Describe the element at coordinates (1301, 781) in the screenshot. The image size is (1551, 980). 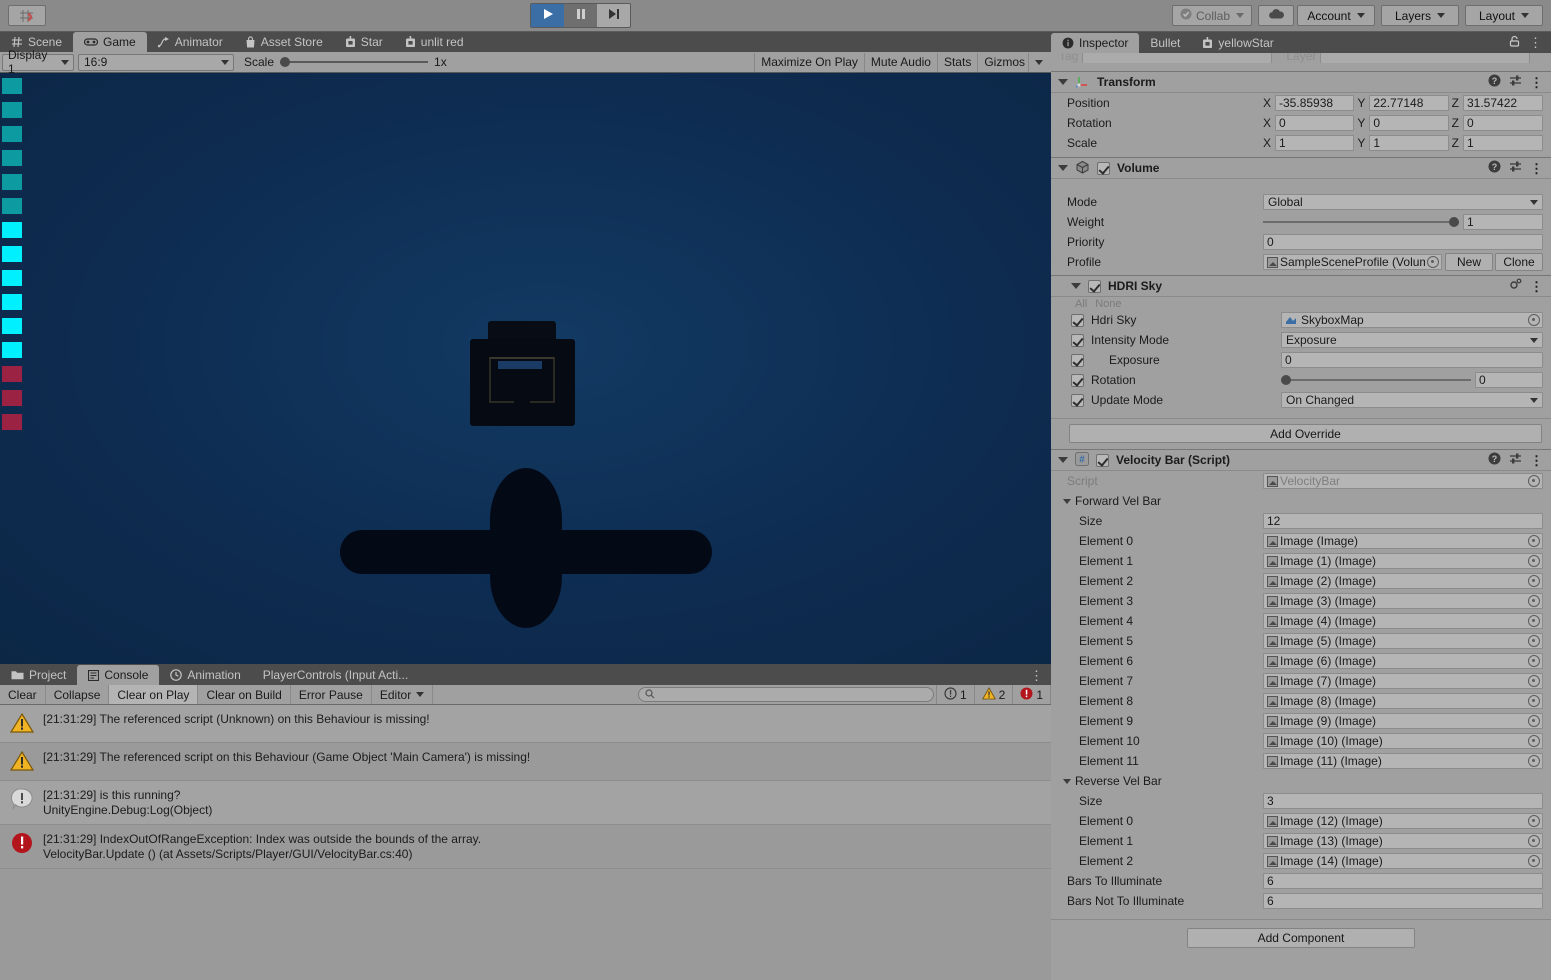
I see `reverse-vel-bar-group: Reverse Vel Bar` at that location.